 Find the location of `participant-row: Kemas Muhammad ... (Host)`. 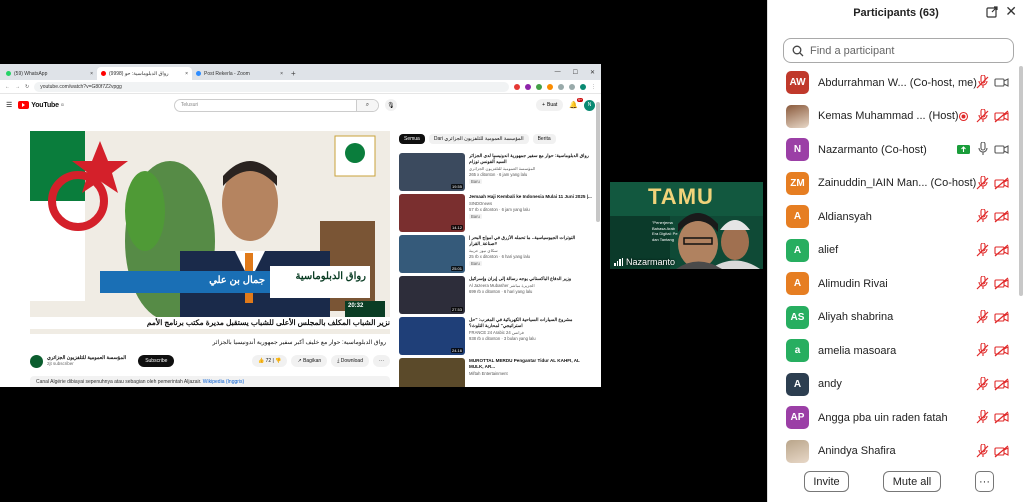

participant-row: Kemas Muhammad ... (Host) is located at coordinates (893, 117).